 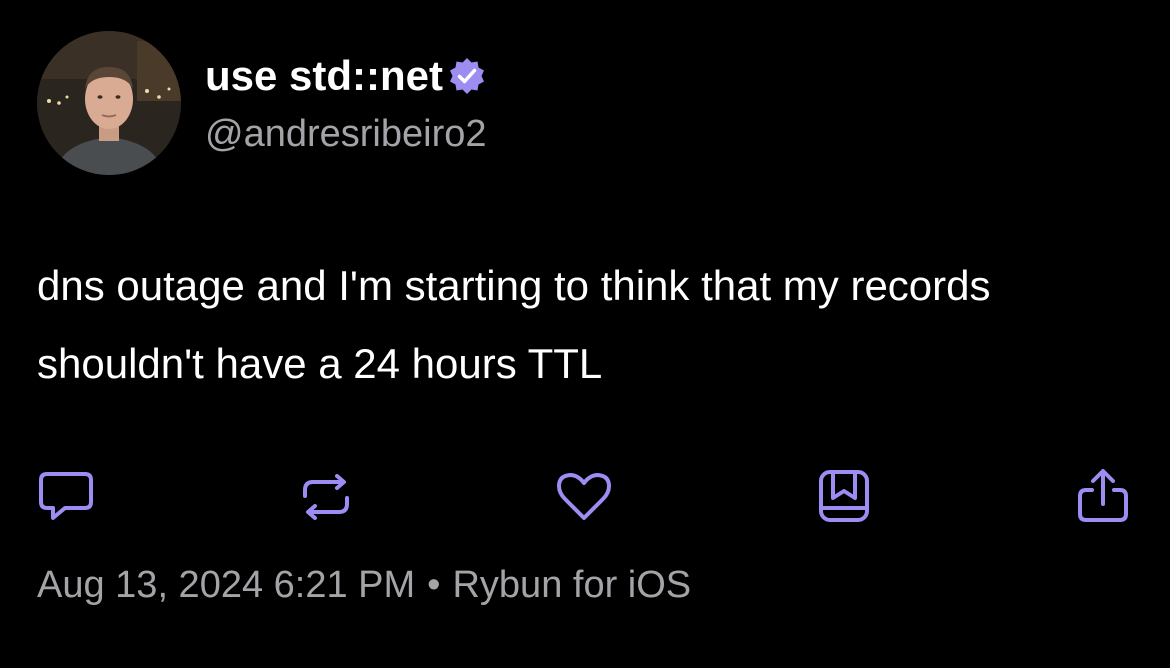 I want to click on display-name-text: use std::net, so click(x=324, y=75).